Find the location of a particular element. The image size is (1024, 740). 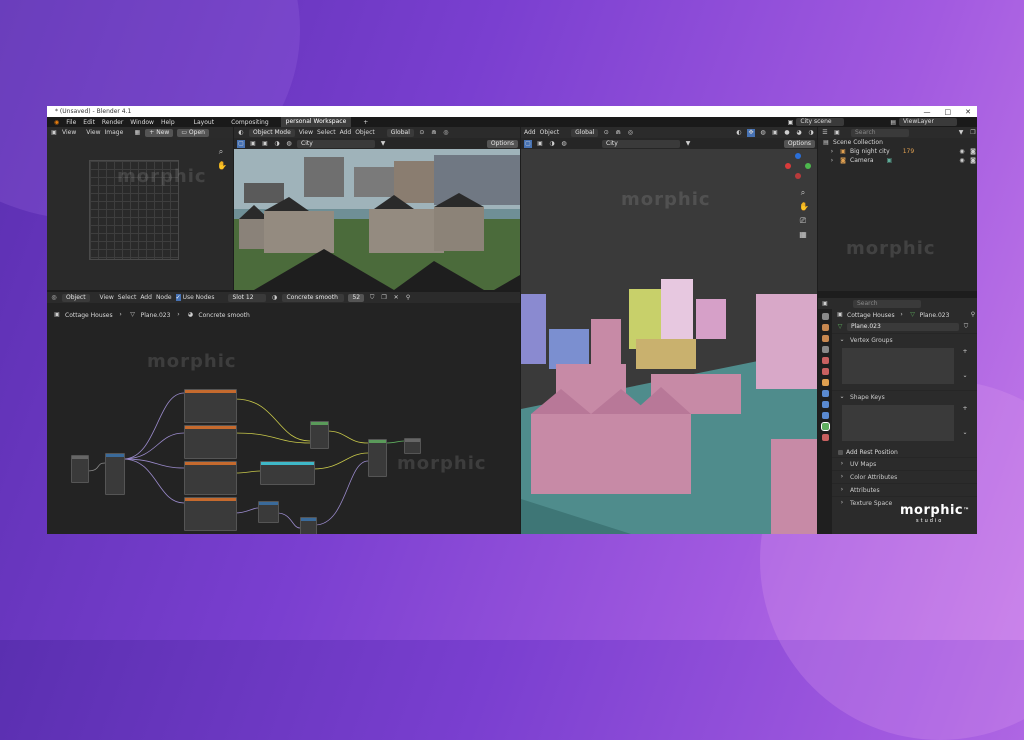

editor-type-icon: ▣ is located at coordinates (54, 133).